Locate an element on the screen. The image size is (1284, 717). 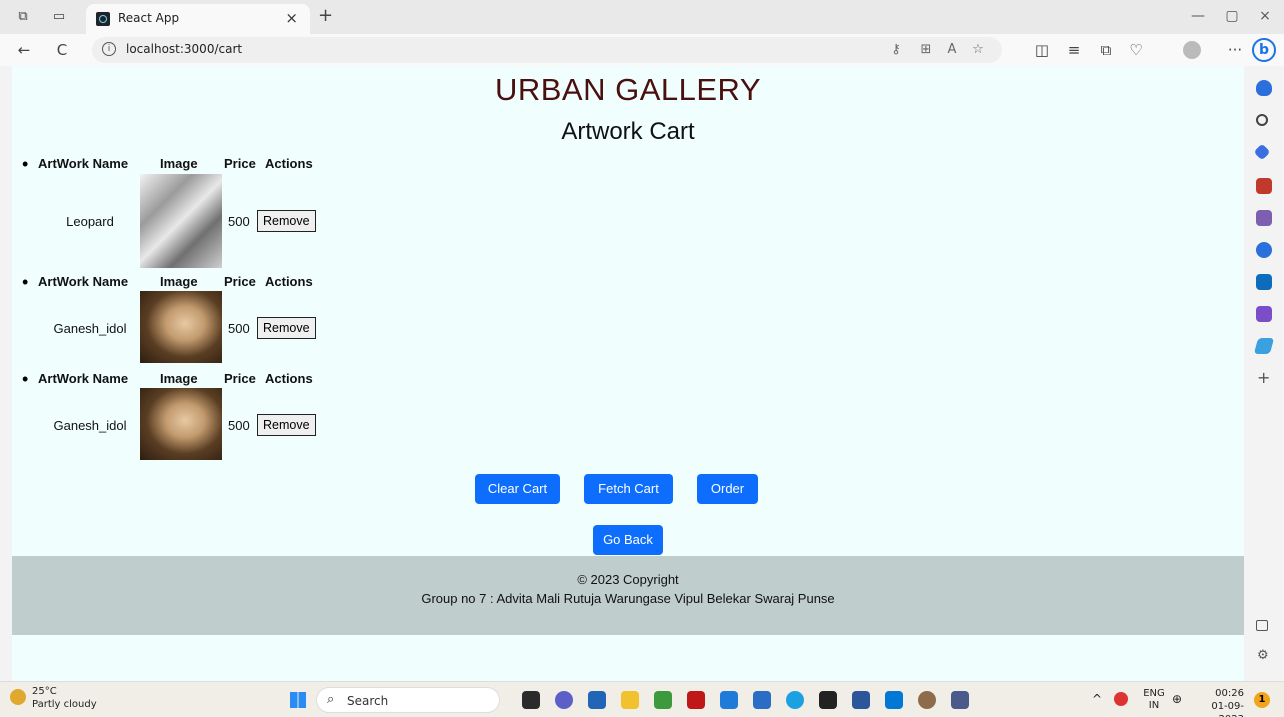
weather-widget: 25°C Partly cloudy is located at coordinates (53, 698).